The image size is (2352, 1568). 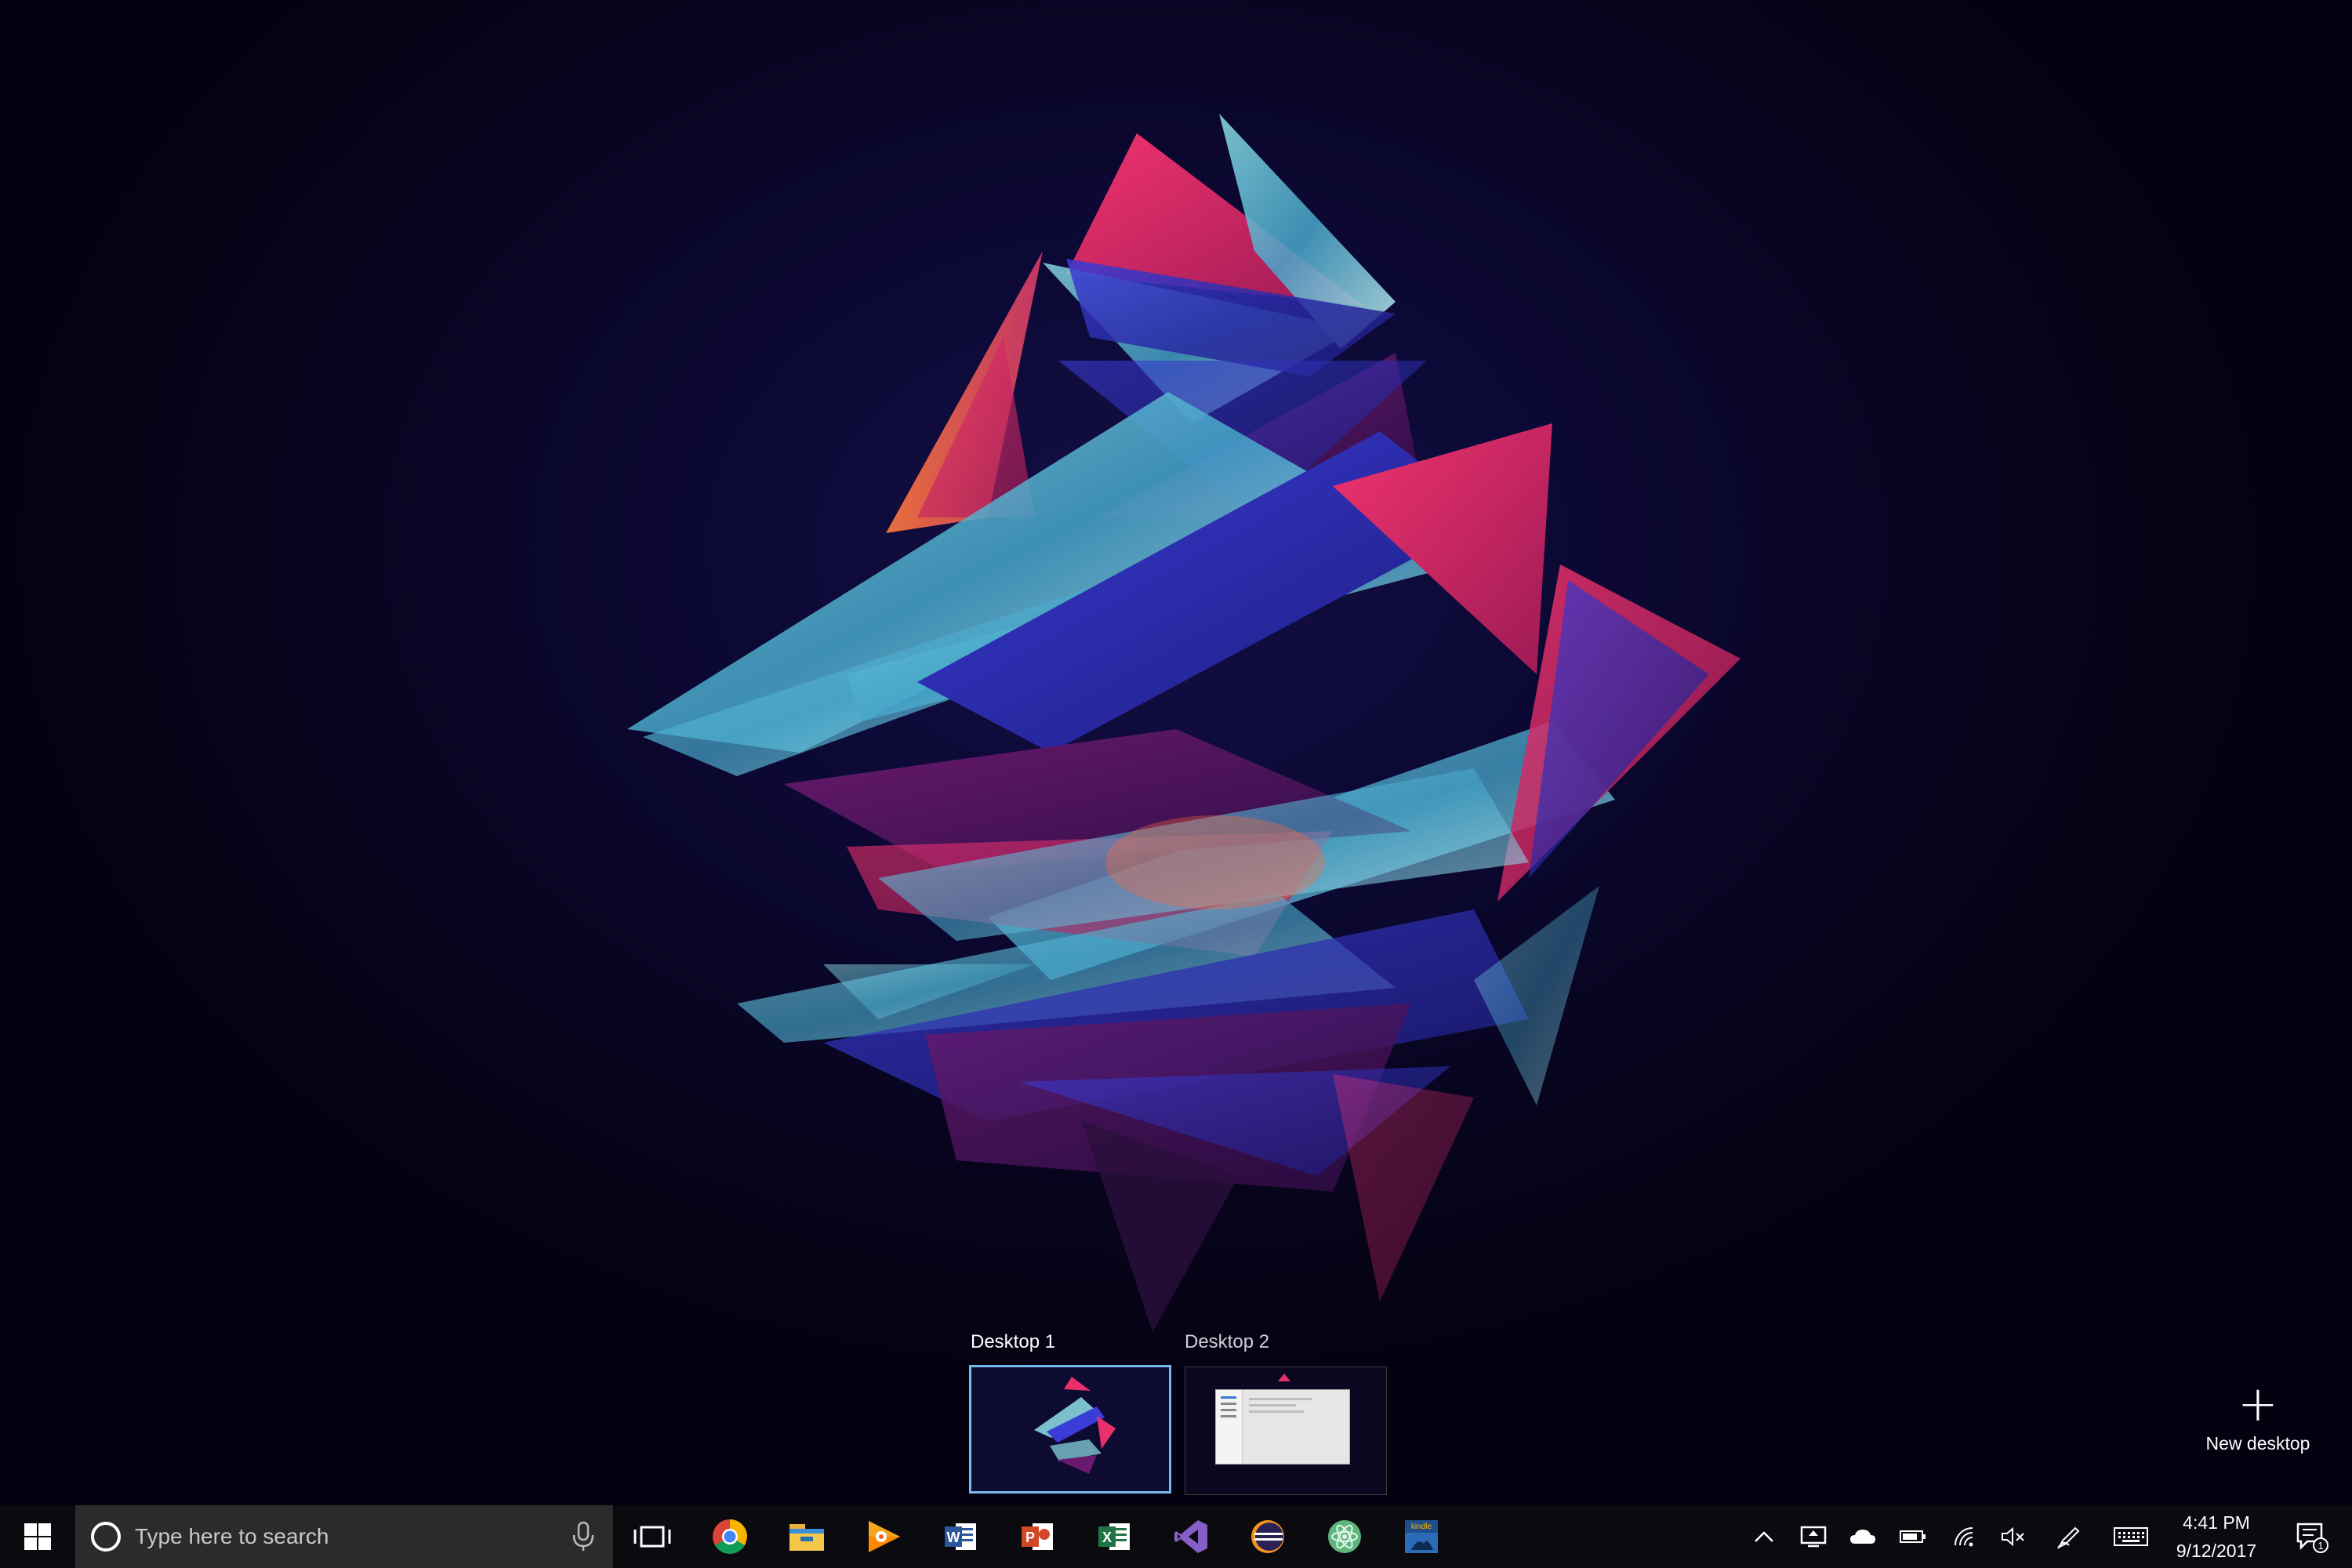 I want to click on task-view-icon, so click(x=652, y=1537).